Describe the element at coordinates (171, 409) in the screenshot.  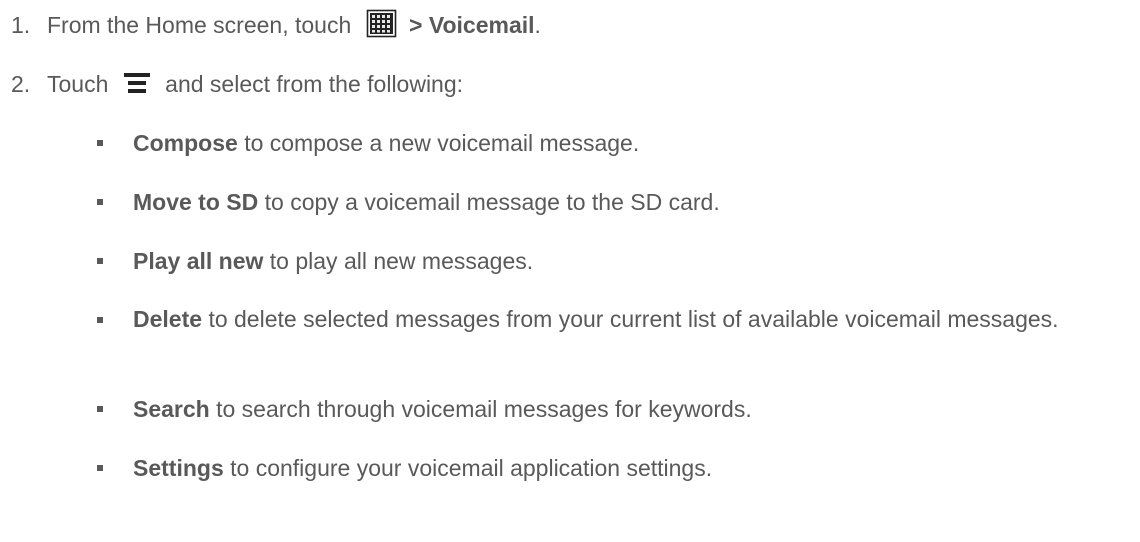
I see `option-term: Search` at that location.